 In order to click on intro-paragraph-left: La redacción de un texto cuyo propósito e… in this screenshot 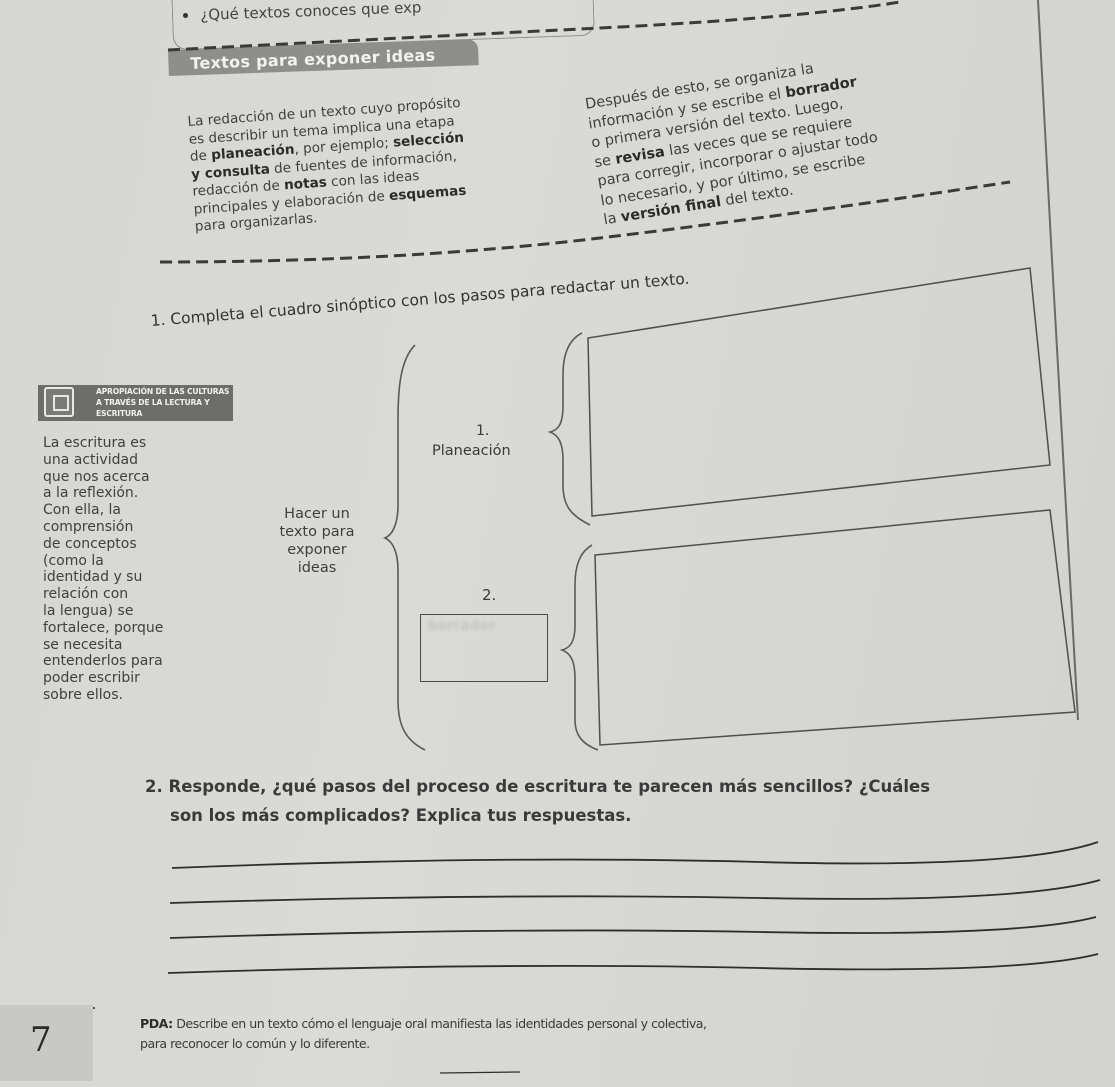, I will do `click(328, 165)`.